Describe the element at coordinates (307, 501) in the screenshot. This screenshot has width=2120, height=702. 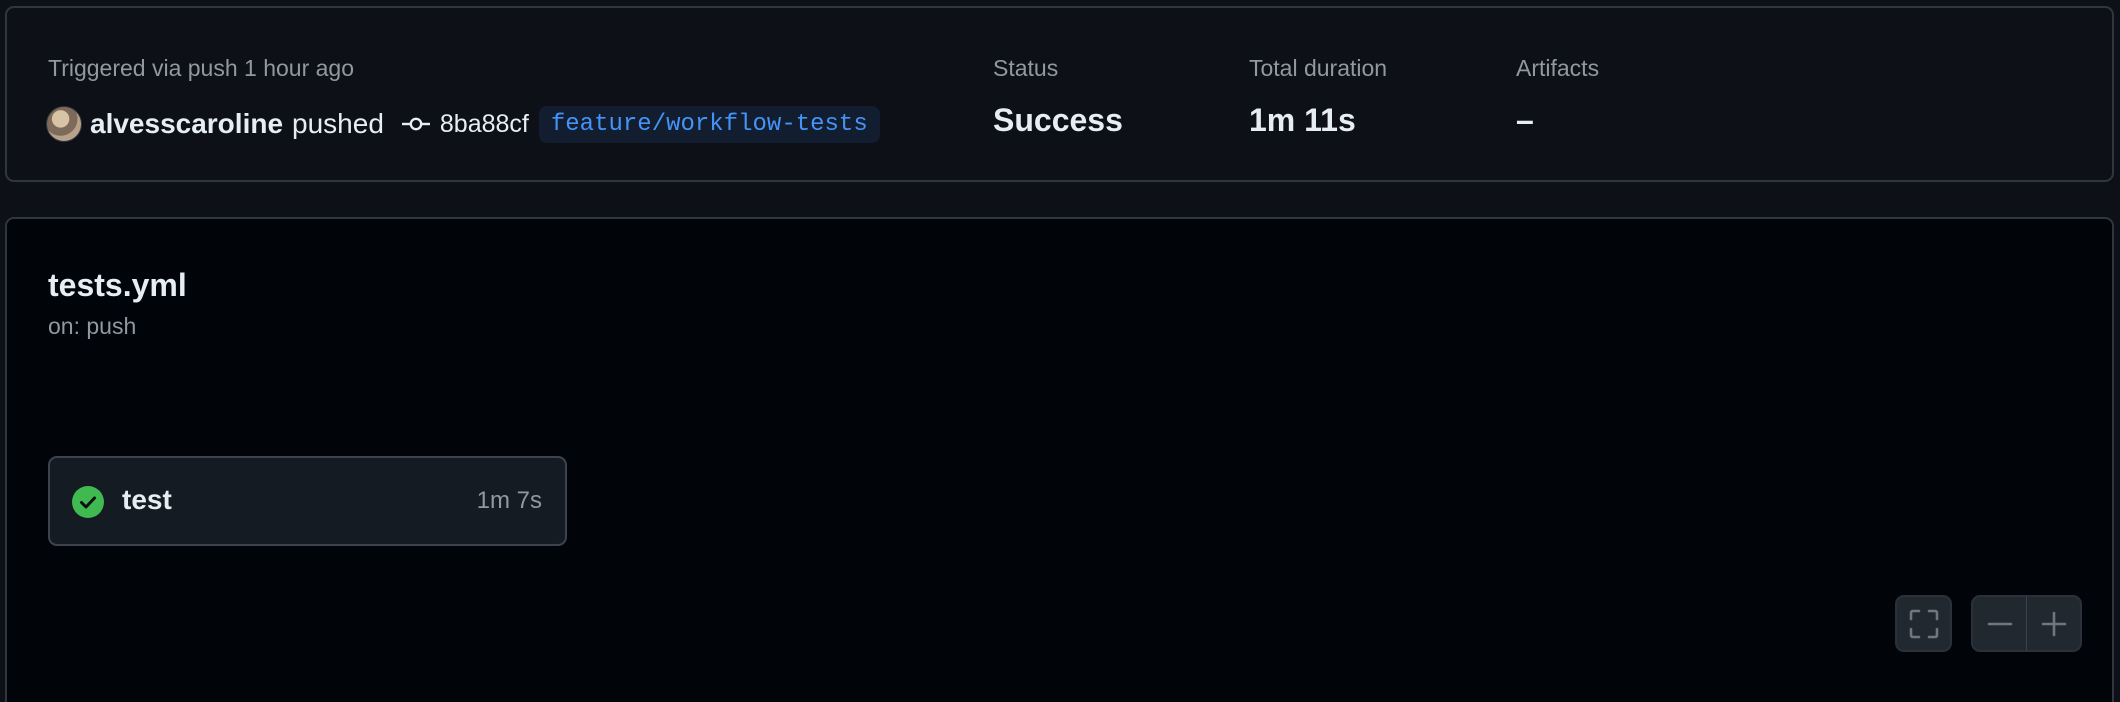
I see `job-card-test: test 1m 7s` at that location.